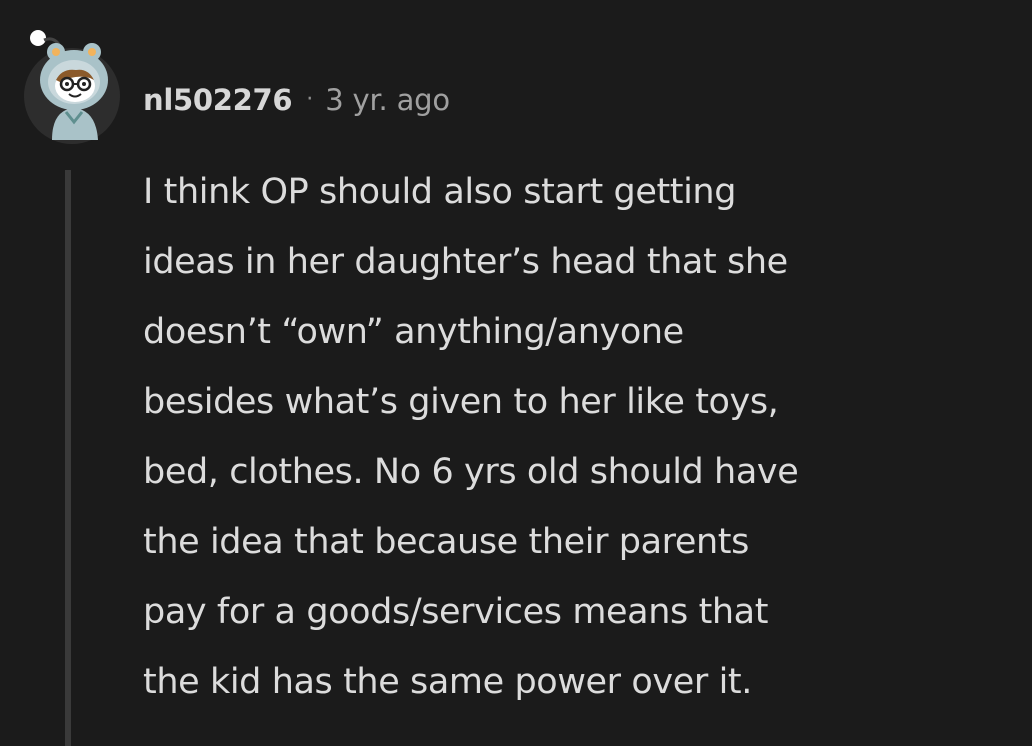  What do you see at coordinates (440, 192) in the screenshot?
I see `comment-body-line: I think OP should also start getting` at bounding box center [440, 192].